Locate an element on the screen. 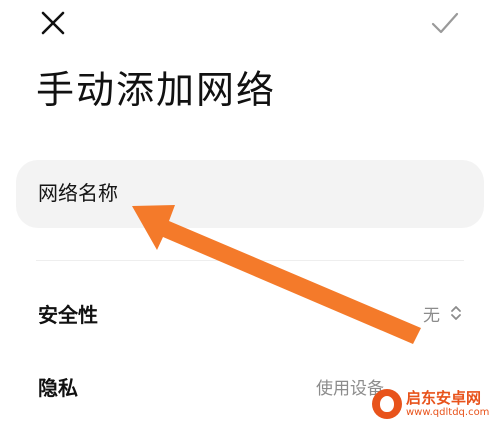 Image resolution: width=500 pixels, height=424 pixels. up-down-chevron-icon is located at coordinates (456, 313).